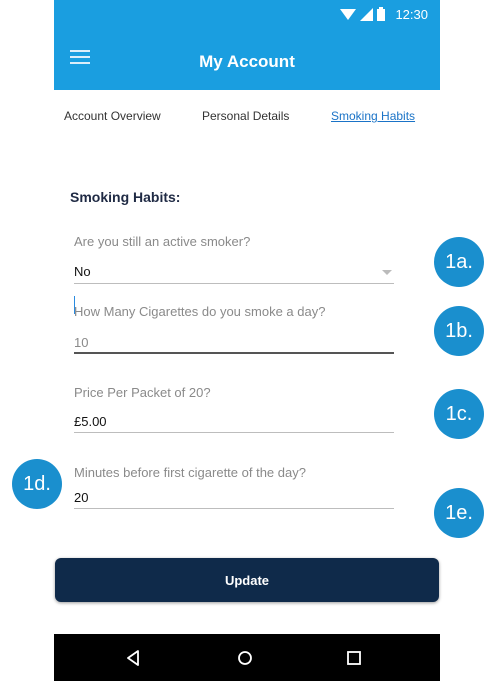  I want to click on back-icon, so click(133, 658).